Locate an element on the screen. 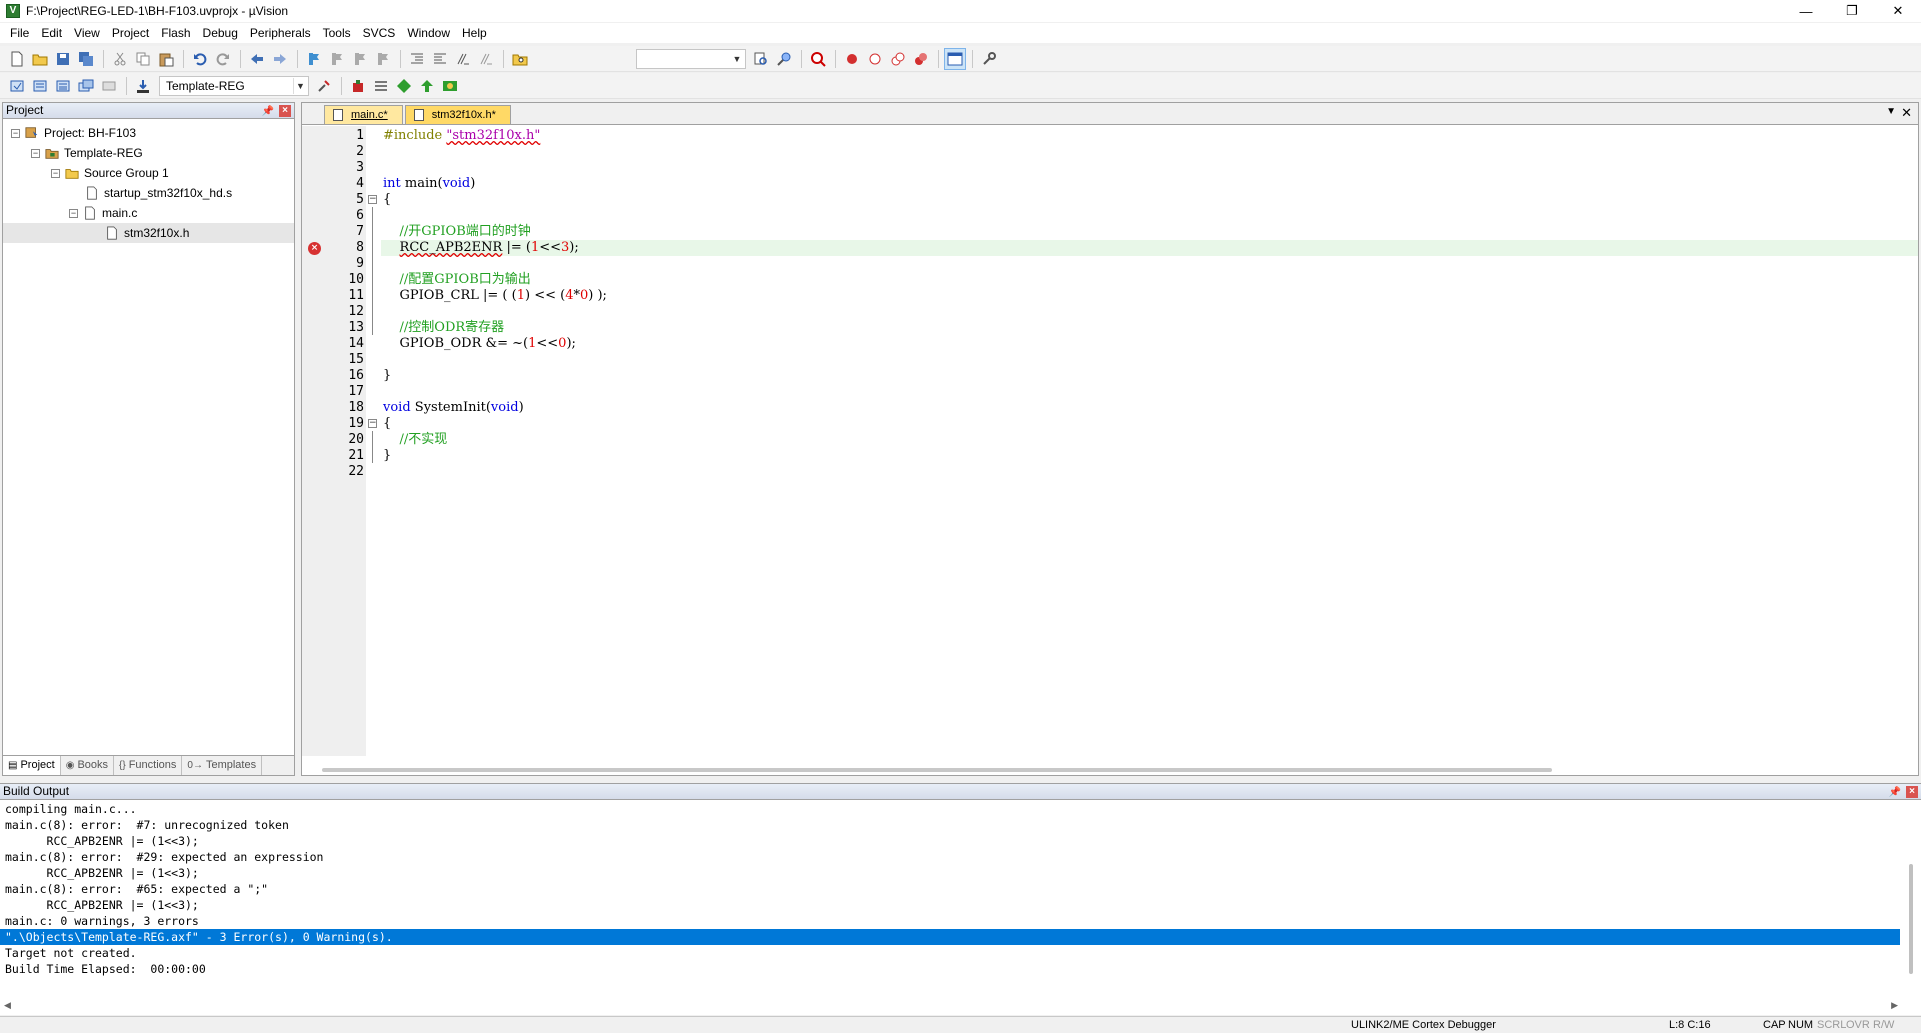 The height and width of the screenshot is (1033, 1921). output-vertical-scrollbar is located at coordinates (1912, 899).